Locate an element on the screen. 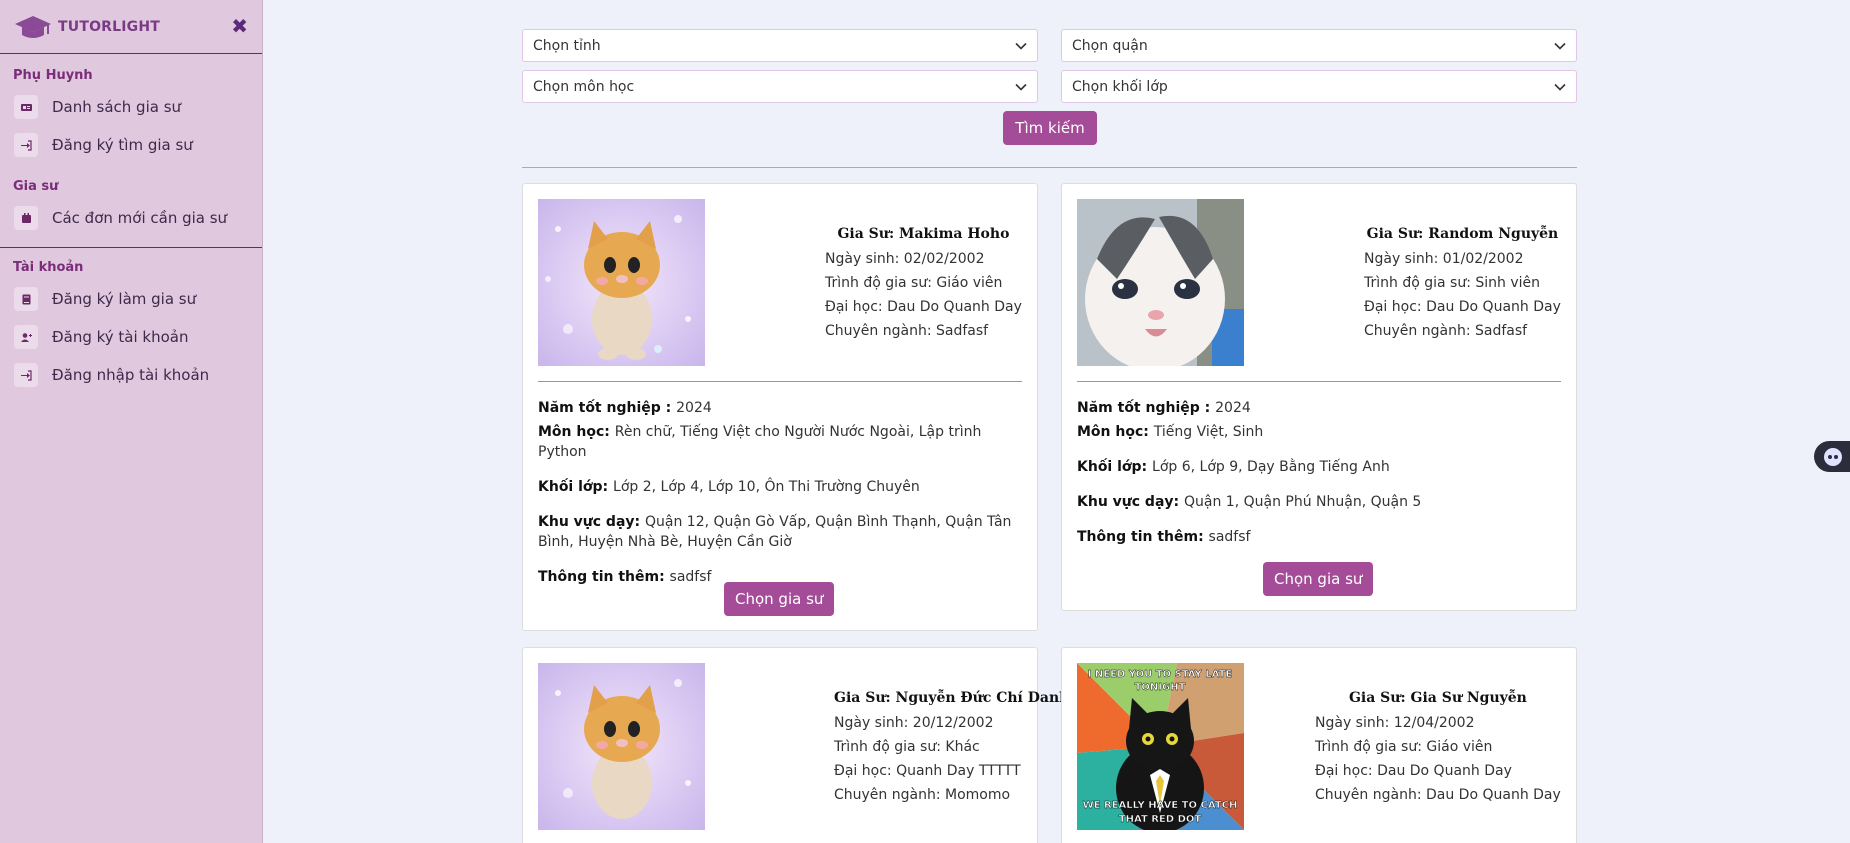 Image resolution: width=1850 pixels, height=843 pixels. tutor-extra: Thông tin thêm: sadfsf is located at coordinates (1164, 537).